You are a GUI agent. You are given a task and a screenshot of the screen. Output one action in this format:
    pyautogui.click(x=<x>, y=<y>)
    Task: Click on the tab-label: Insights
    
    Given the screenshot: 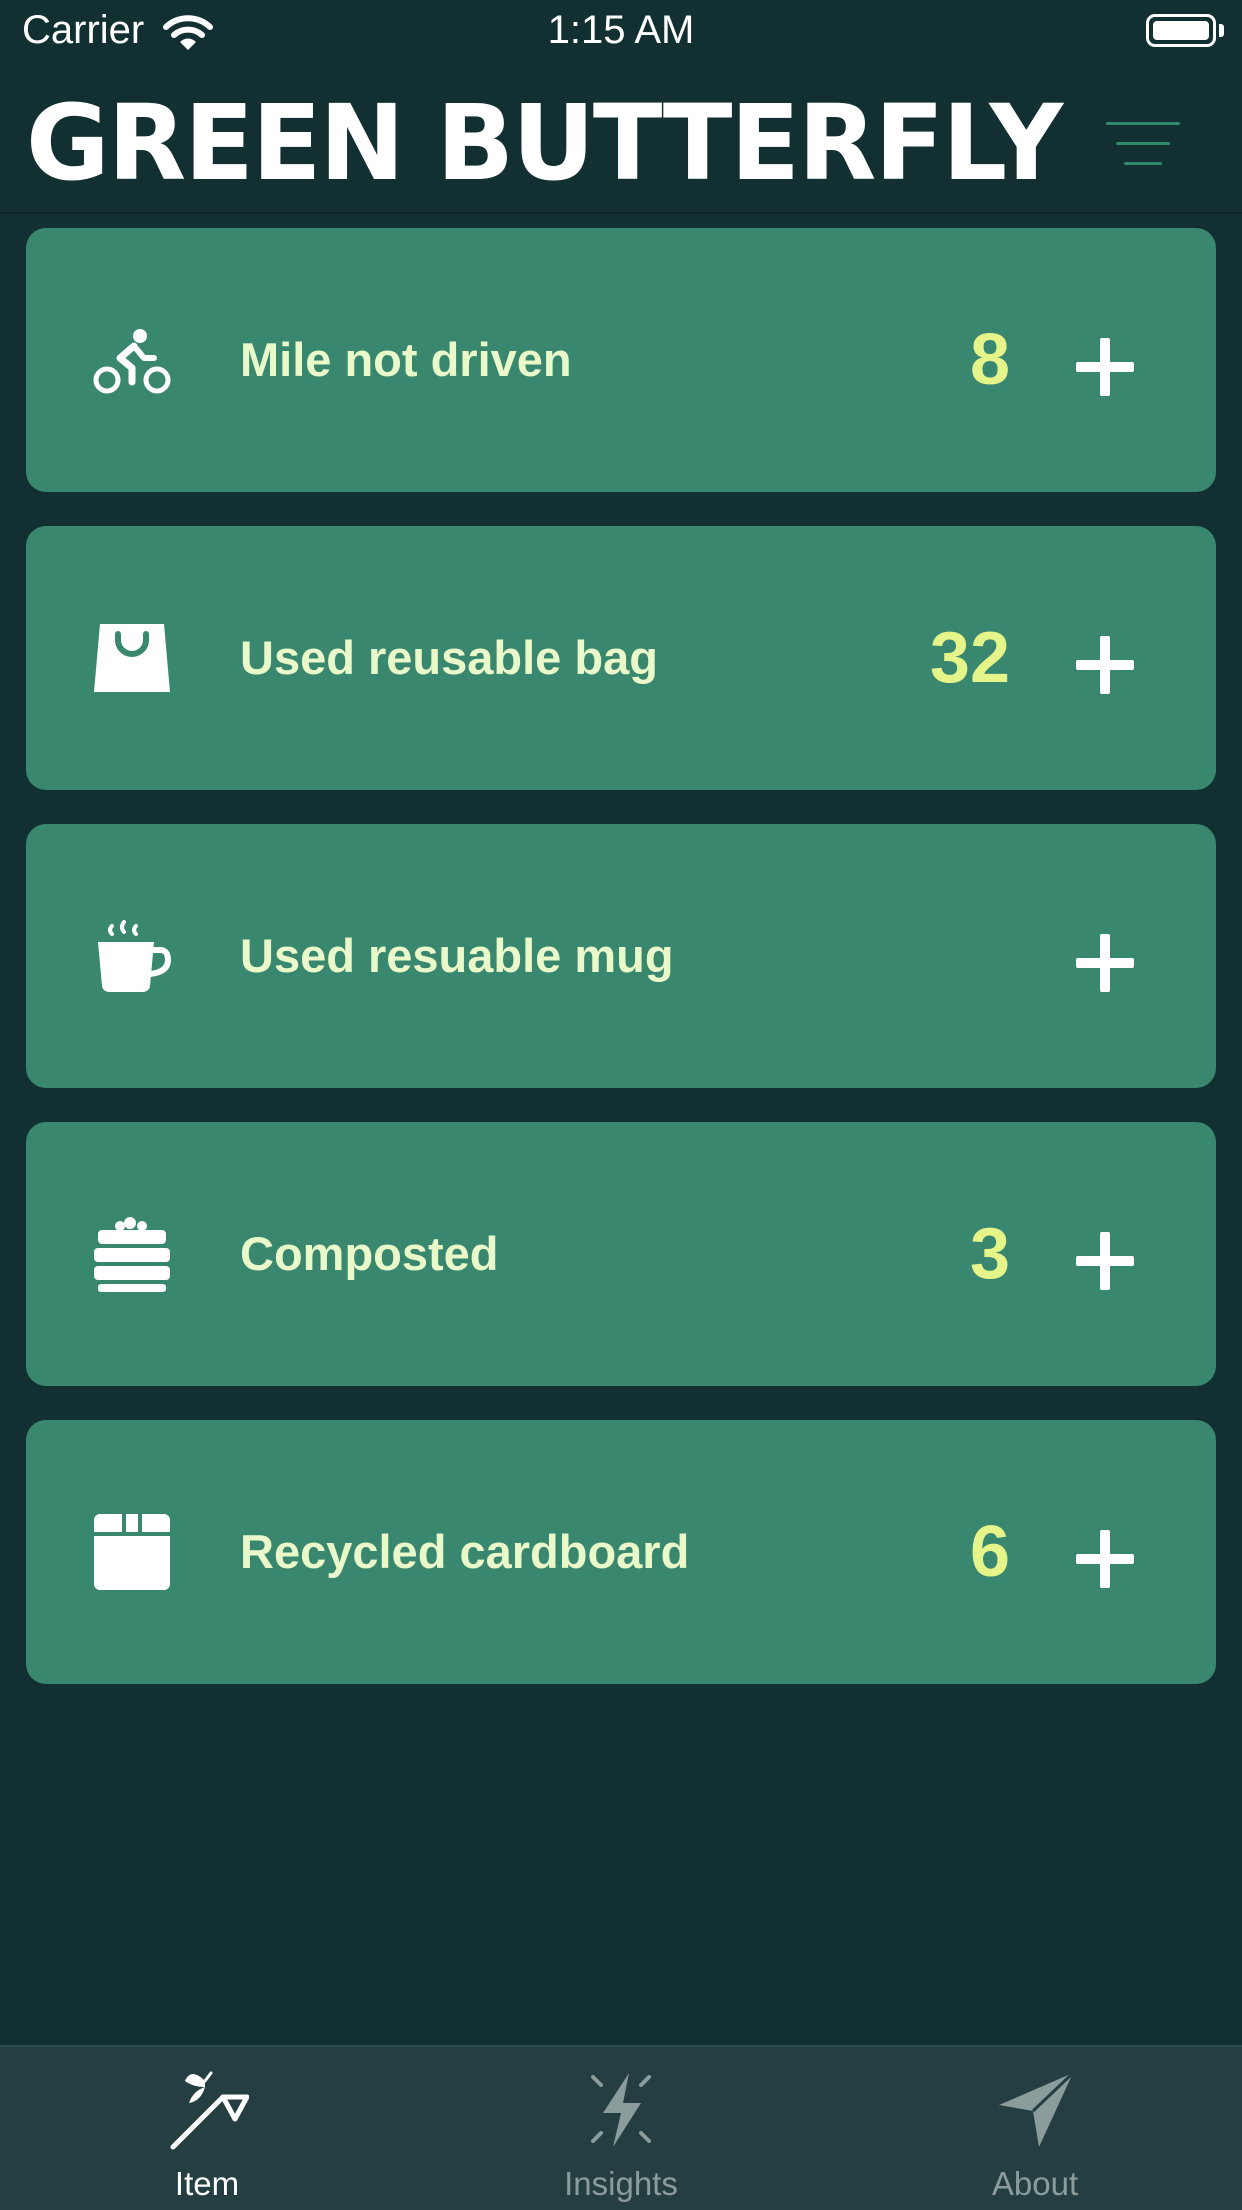 What is the action you would take?
    pyautogui.click(x=621, y=2183)
    